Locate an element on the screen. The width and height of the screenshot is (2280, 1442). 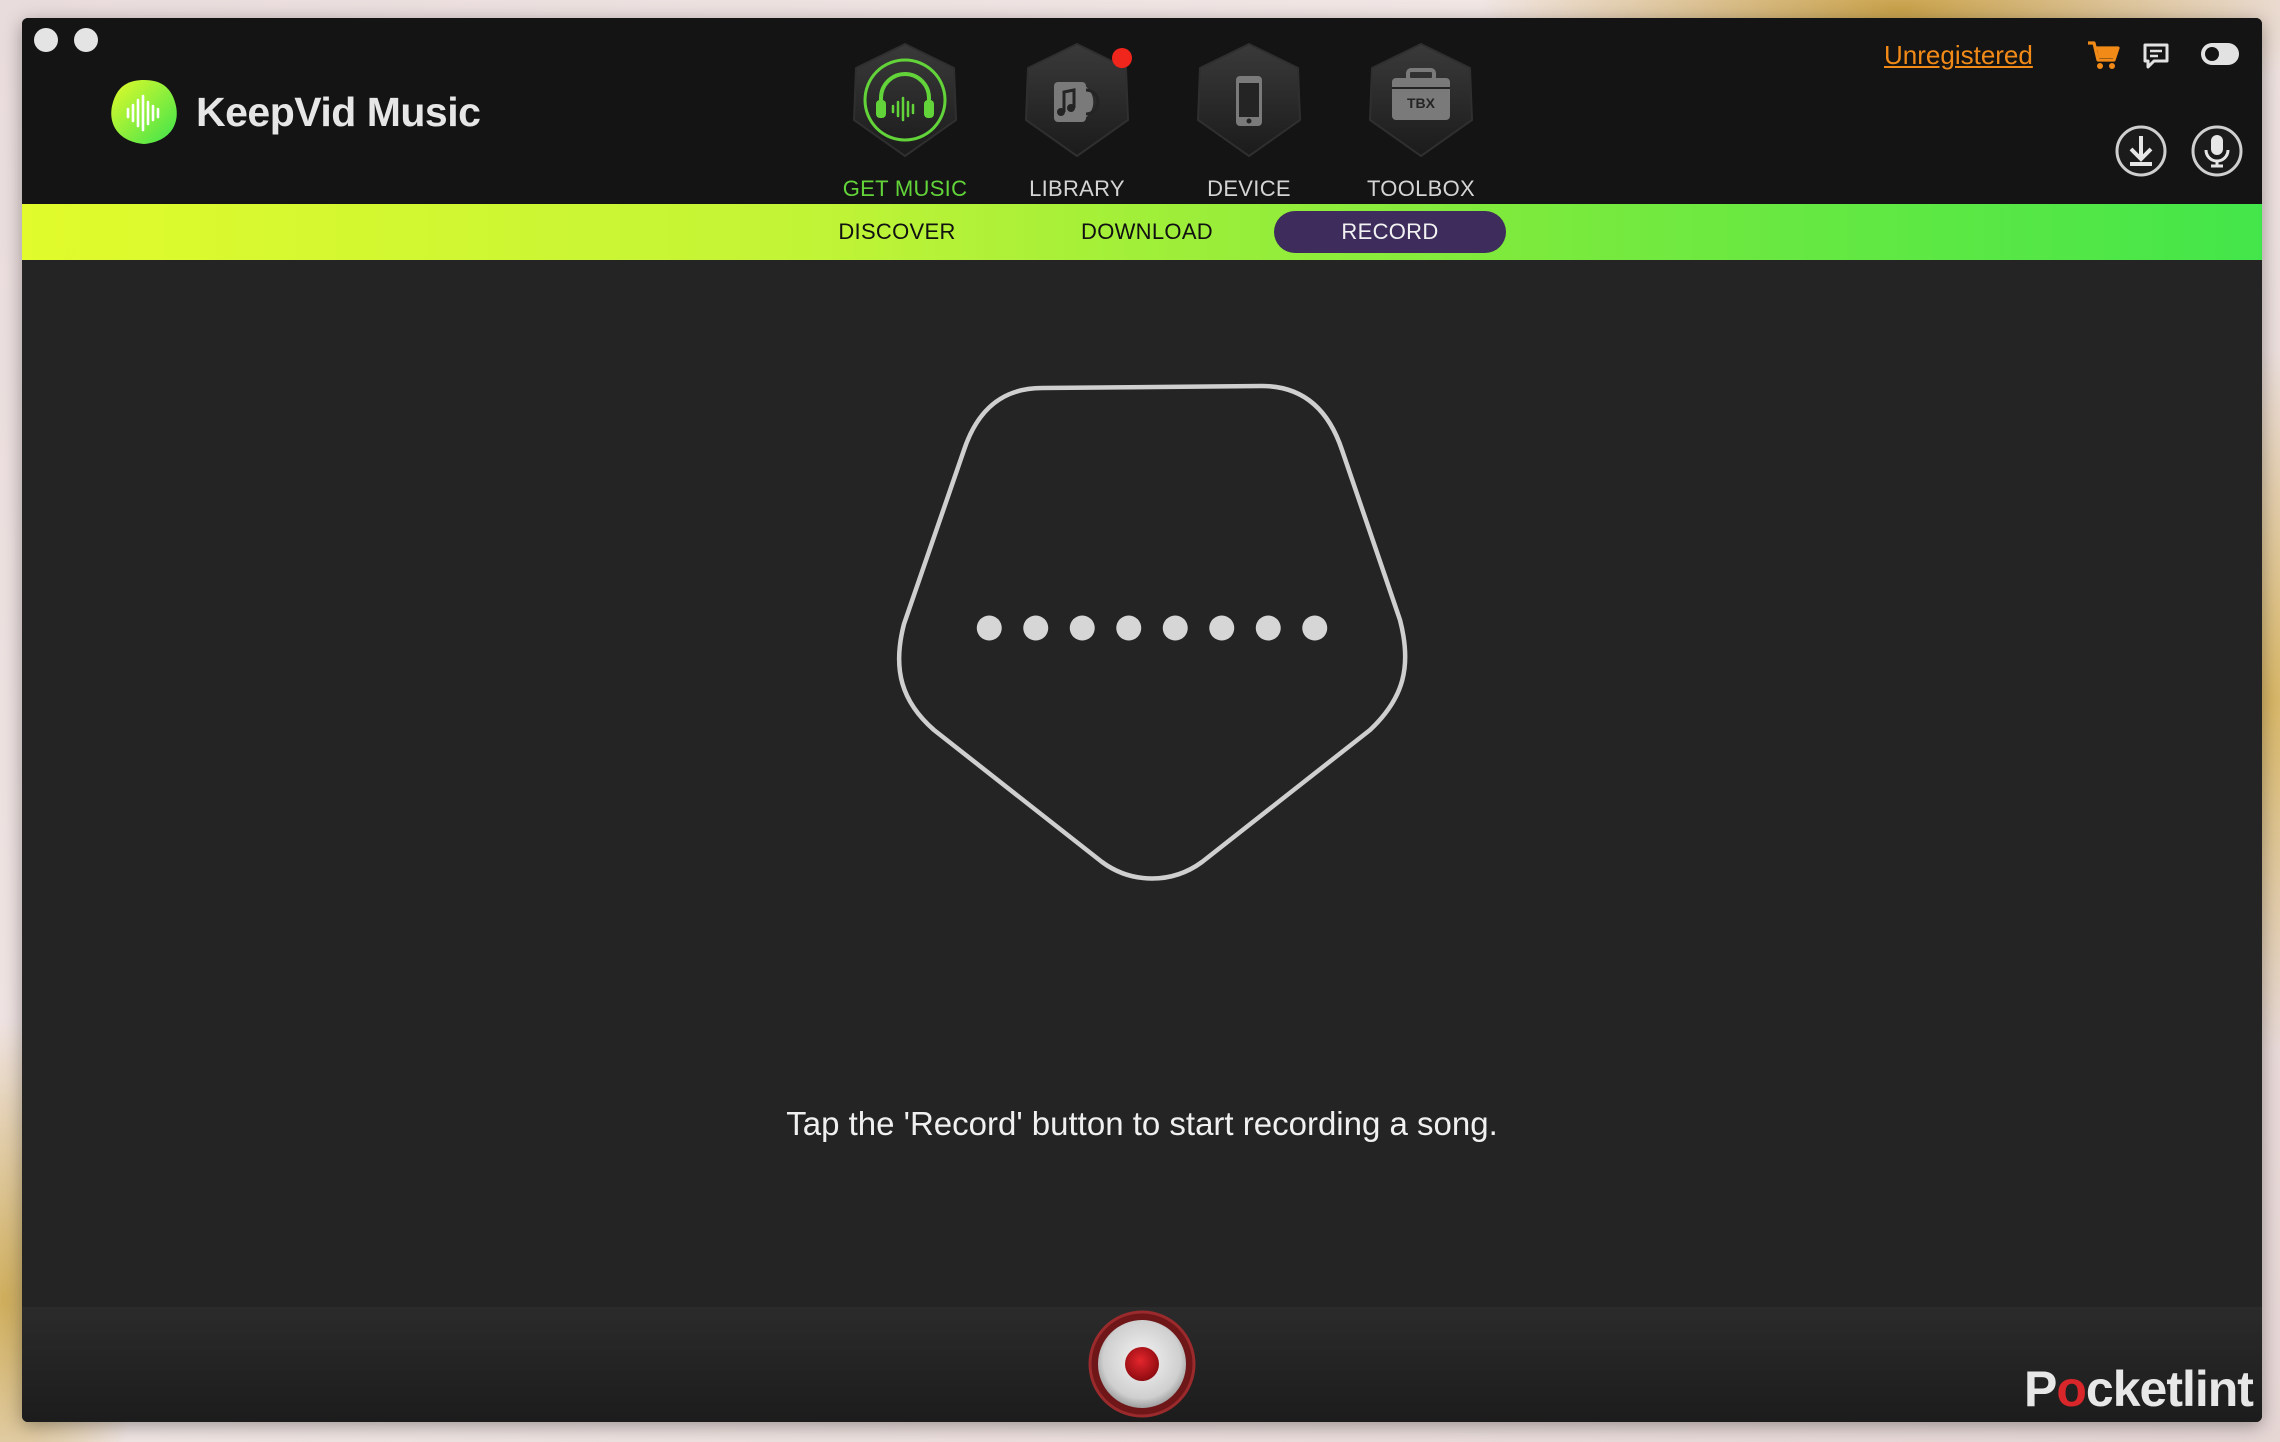
tab-get-music: GET MUSIC is located at coordinates (905, 122).